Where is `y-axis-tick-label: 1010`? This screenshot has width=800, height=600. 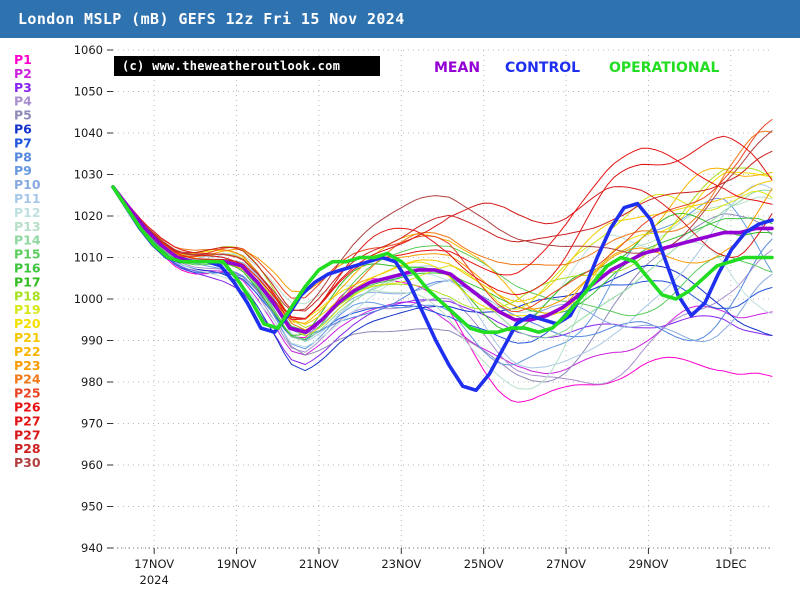 y-axis-tick-label: 1010 is located at coordinates (88, 258).